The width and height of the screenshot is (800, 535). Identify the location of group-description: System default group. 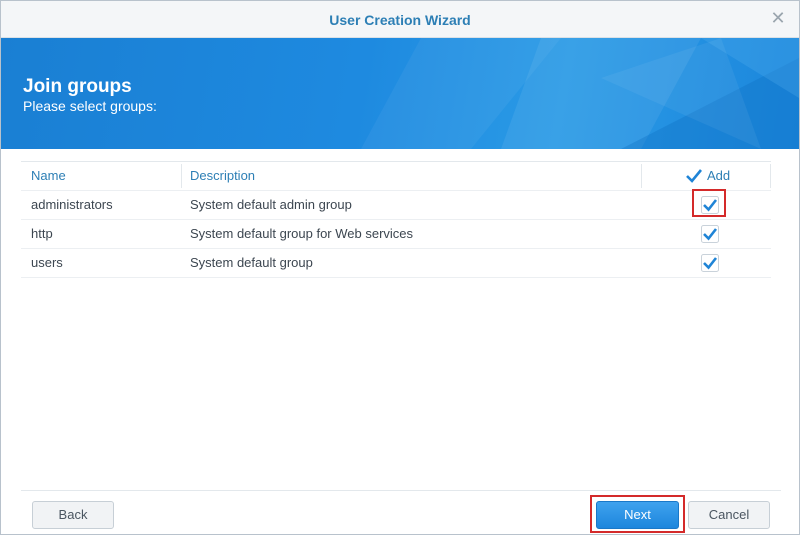
(251, 262).